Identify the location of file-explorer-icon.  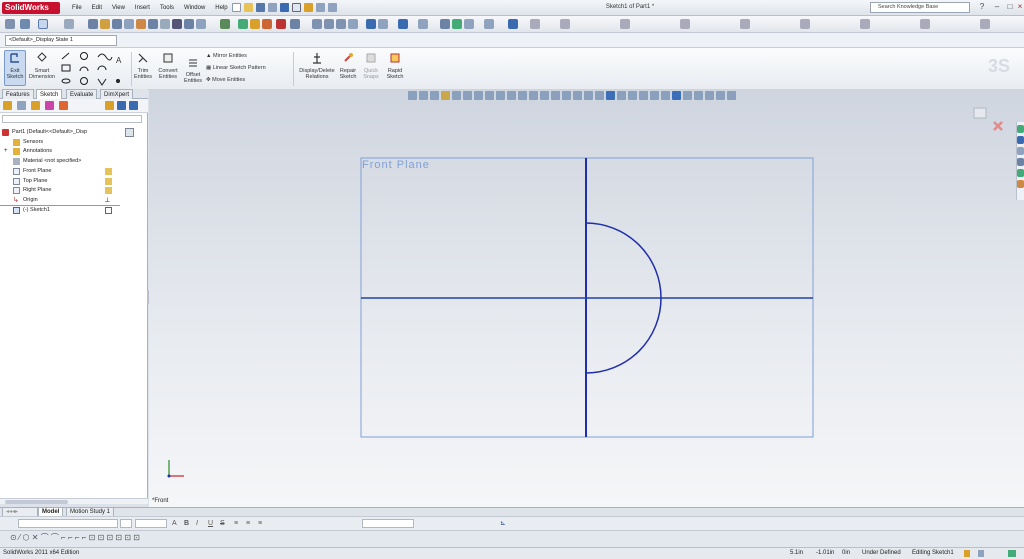
(1020, 151).